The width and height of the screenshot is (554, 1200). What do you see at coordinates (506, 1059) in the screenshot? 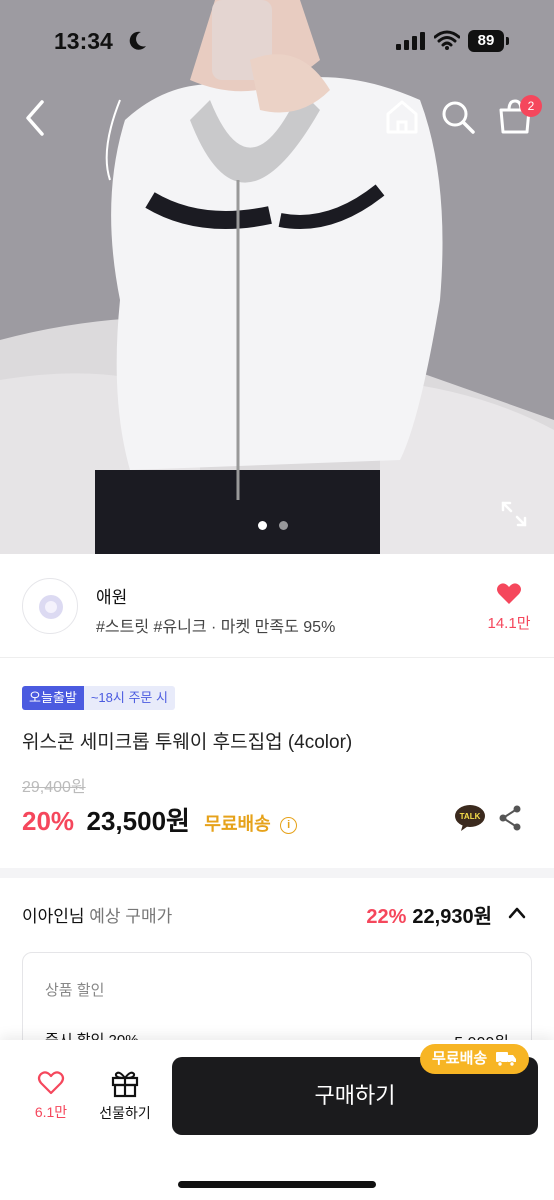
I see `truck-icon` at bounding box center [506, 1059].